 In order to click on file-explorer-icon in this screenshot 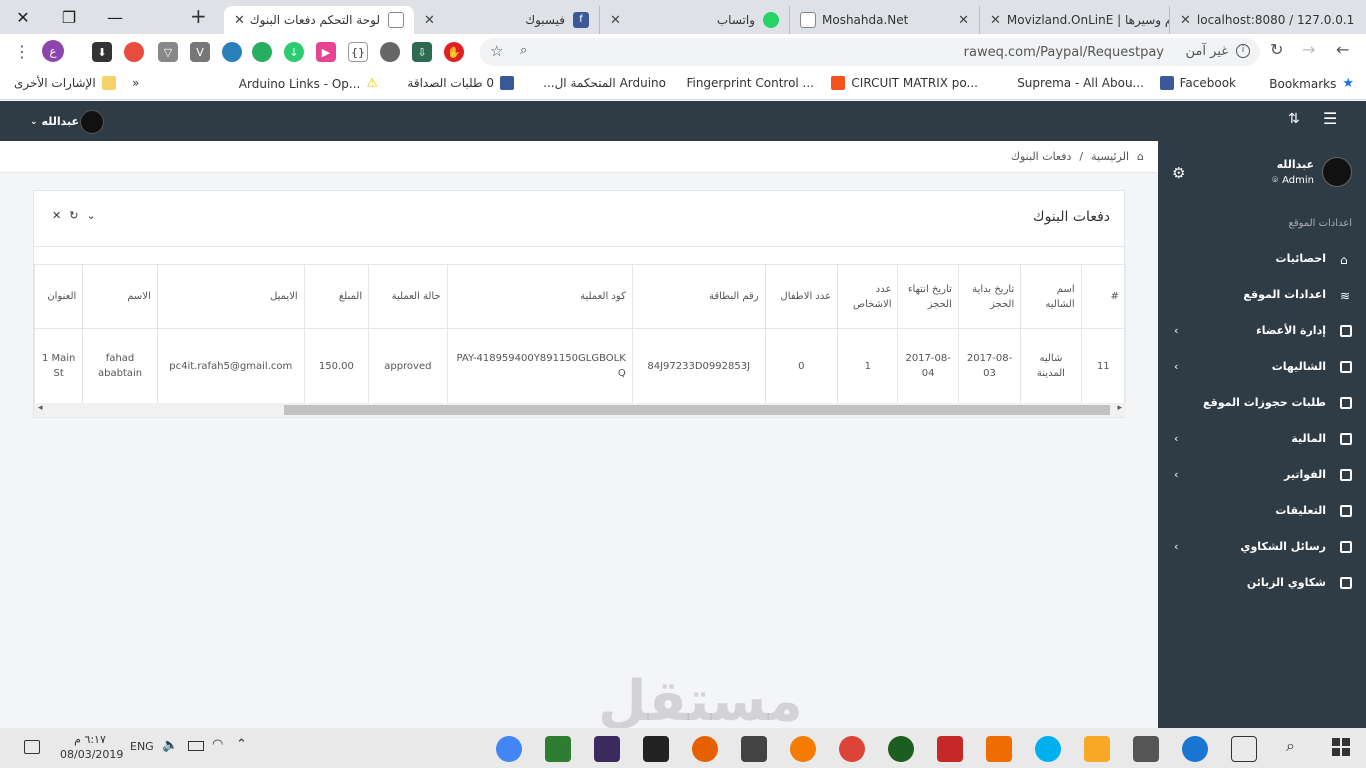, I will do `click(1097, 749)`.